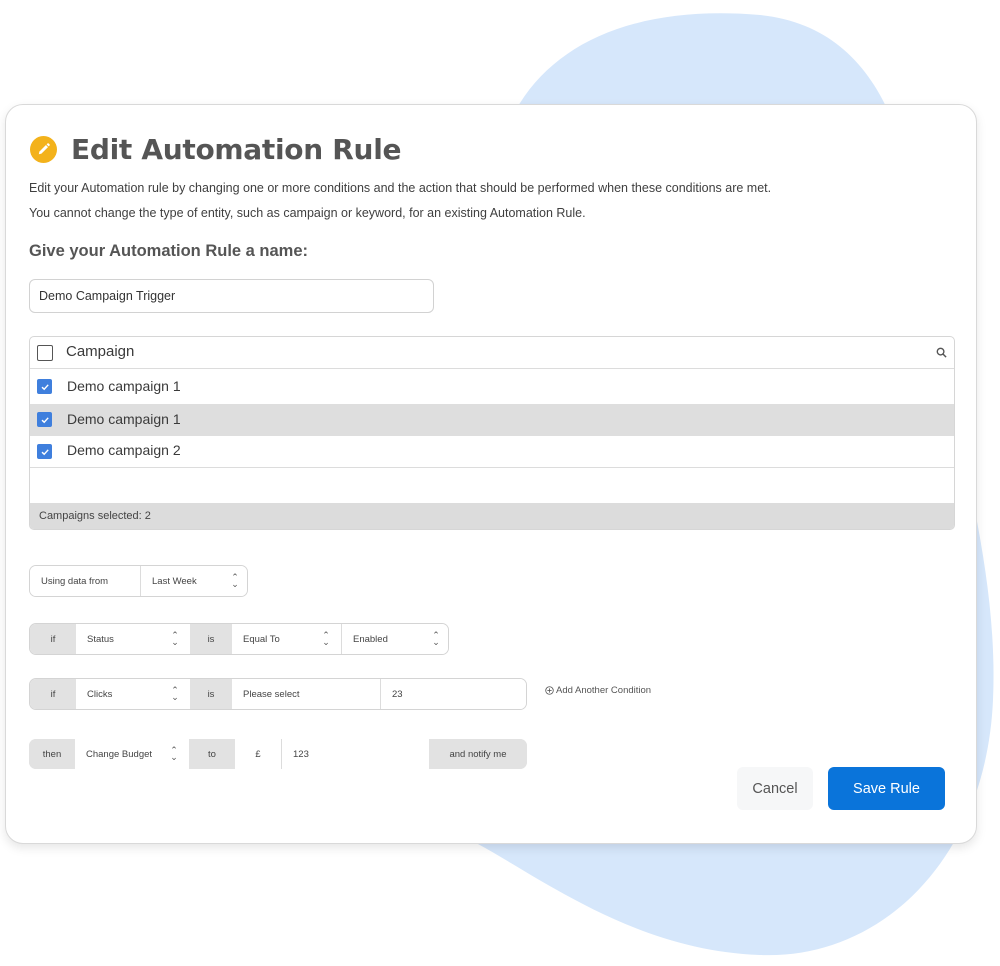  What do you see at coordinates (370, 639) in the screenshot?
I see `condition-value: Enabled` at bounding box center [370, 639].